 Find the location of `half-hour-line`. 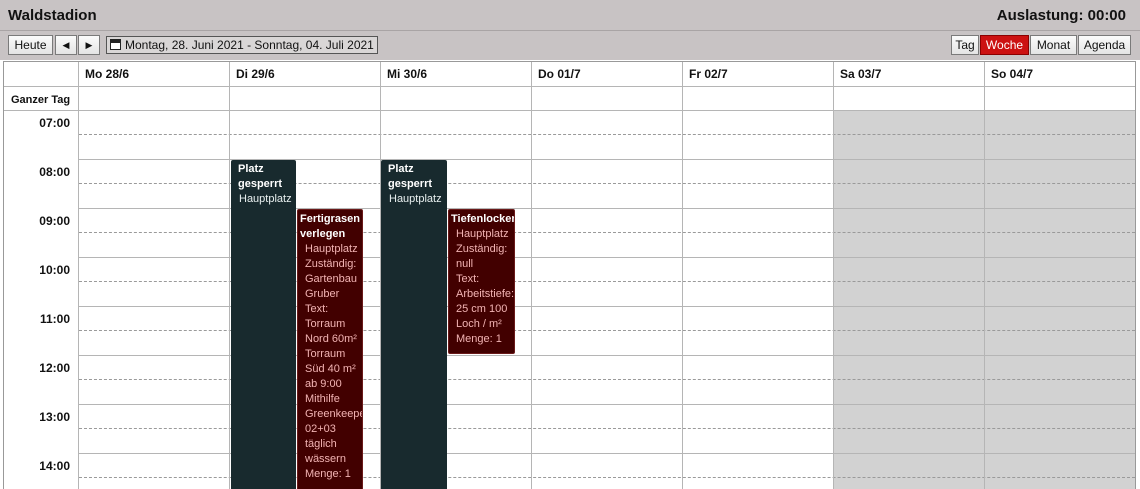

half-hour-line is located at coordinates (607, 134).